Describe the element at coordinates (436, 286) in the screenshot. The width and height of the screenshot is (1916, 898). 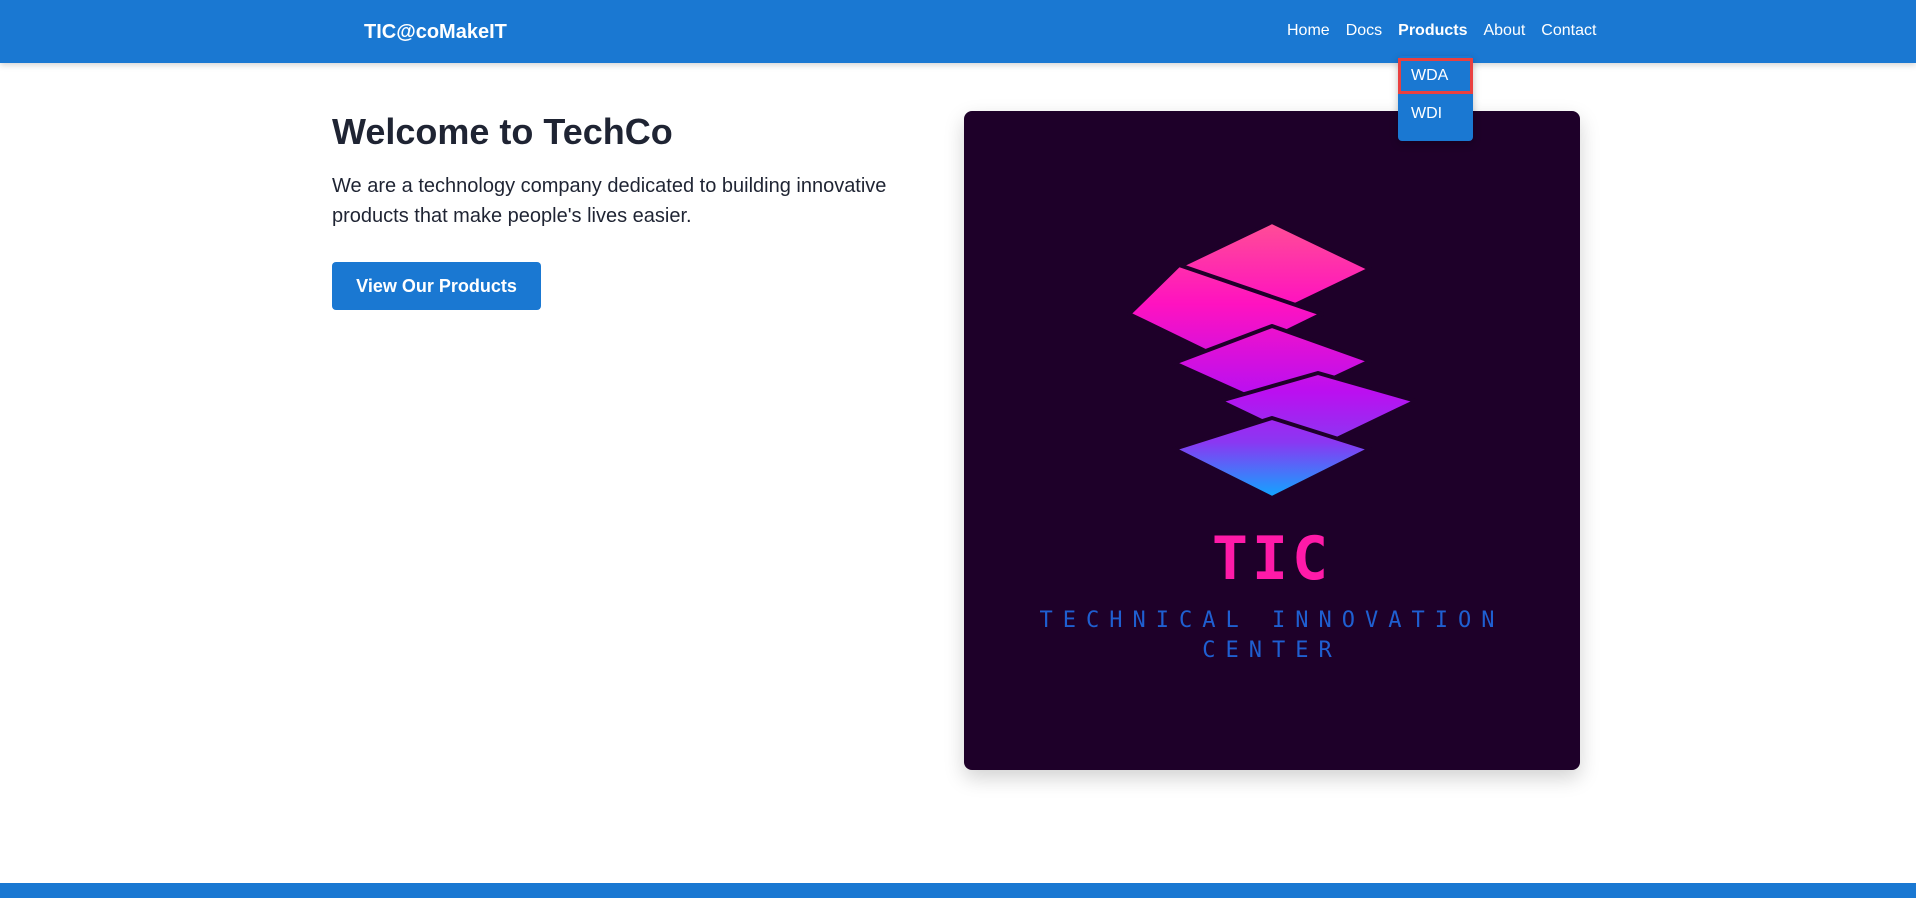
I see `view-products-button: View Our Products` at that location.